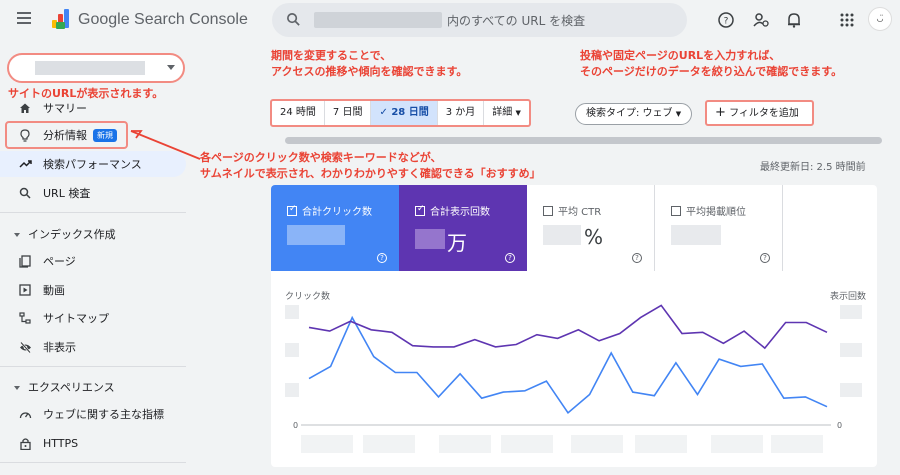 The height and width of the screenshot is (475, 900). I want to click on annotation-insights-line1: 各ページのクリック数や検索キーワードなどが、, so click(321, 157).